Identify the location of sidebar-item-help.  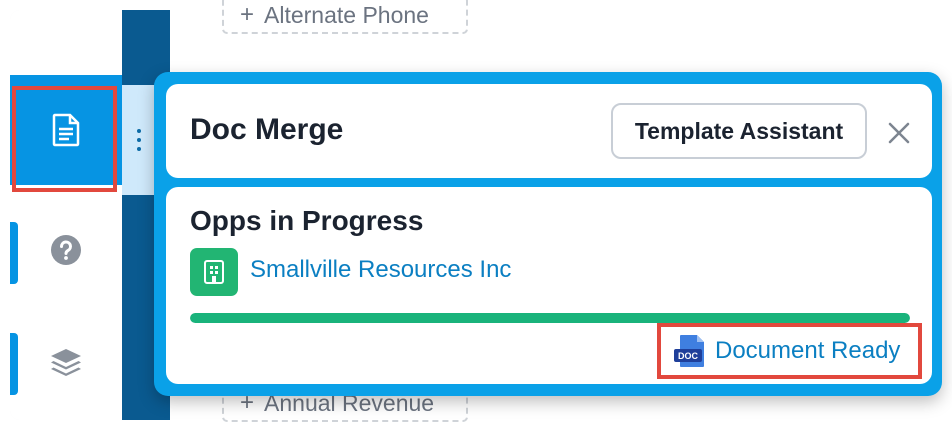
(66, 250).